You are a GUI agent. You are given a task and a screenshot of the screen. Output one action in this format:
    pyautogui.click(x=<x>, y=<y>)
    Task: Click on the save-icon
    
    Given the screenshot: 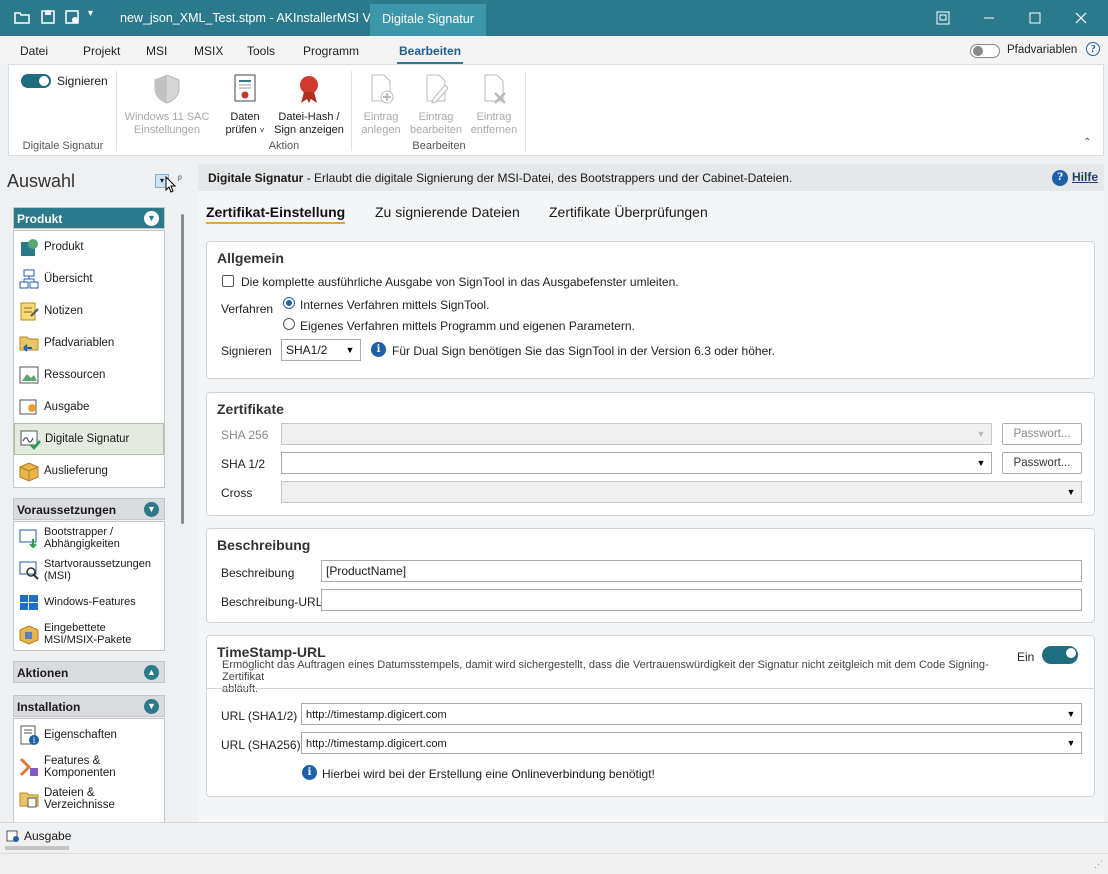 What is the action you would take?
    pyautogui.click(x=48, y=17)
    